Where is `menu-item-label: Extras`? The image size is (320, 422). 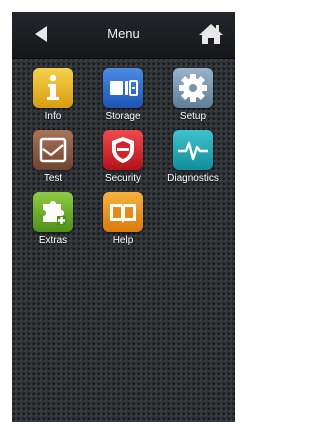 menu-item-label: Extras is located at coordinates (53, 240).